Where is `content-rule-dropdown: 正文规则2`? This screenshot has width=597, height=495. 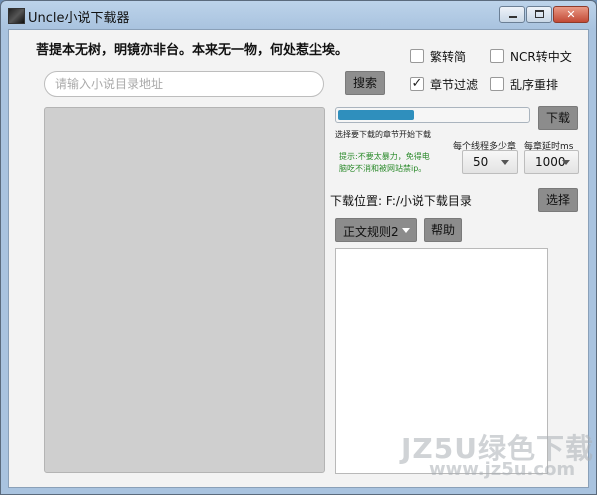
content-rule-dropdown: 正文规则2 is located at coordinates (376, 230).